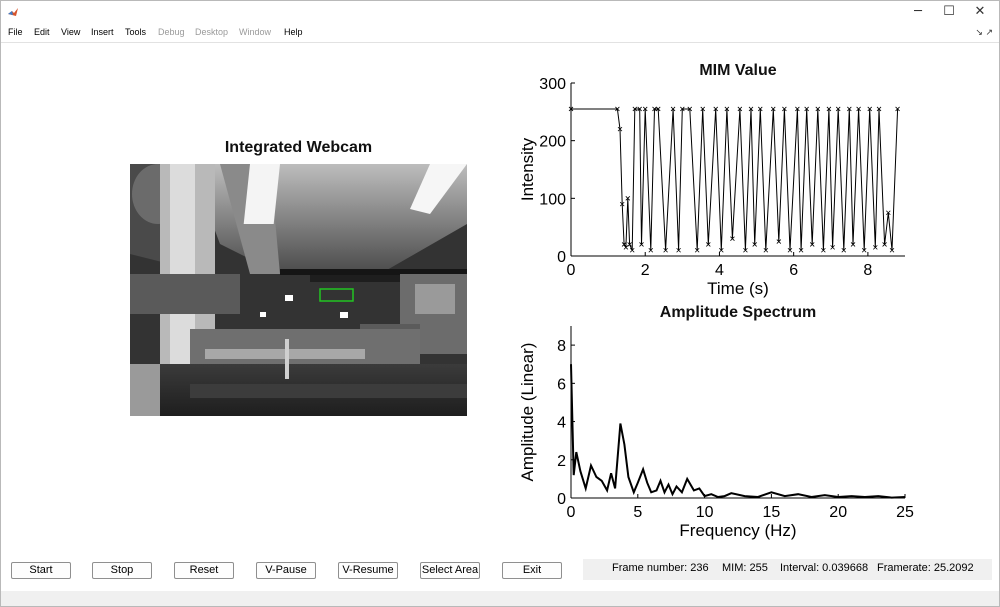 This screenshot has height=607, width=1000. I want to click on webcam-image, so click(298, 290).